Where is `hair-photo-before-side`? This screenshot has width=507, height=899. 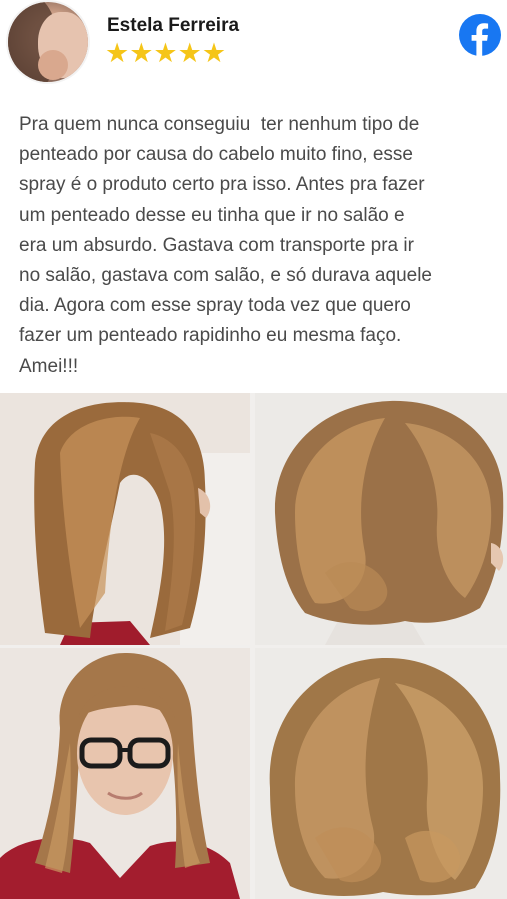
hair-photo-before-side is located at coordinates (125, 519).